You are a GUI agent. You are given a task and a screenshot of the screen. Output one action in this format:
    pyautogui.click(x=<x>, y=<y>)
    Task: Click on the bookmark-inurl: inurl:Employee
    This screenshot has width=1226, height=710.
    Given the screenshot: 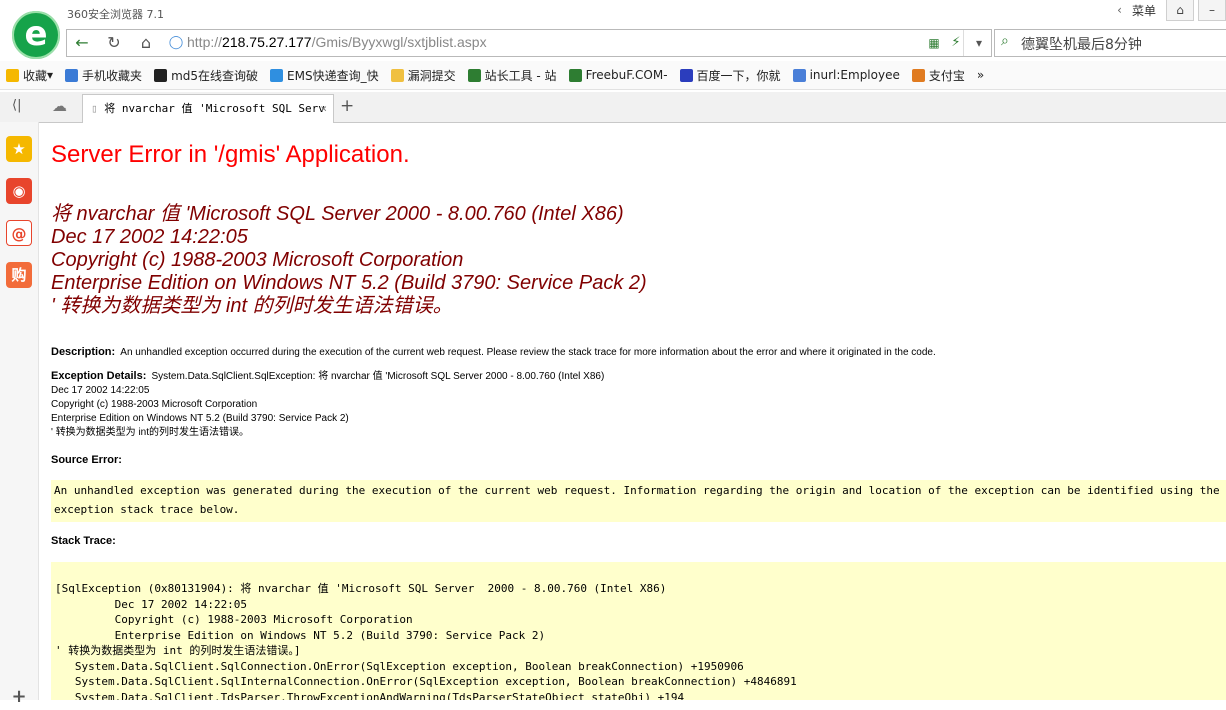 What is the action you would take?
    pyautogui.click(x=846, y=75)
    